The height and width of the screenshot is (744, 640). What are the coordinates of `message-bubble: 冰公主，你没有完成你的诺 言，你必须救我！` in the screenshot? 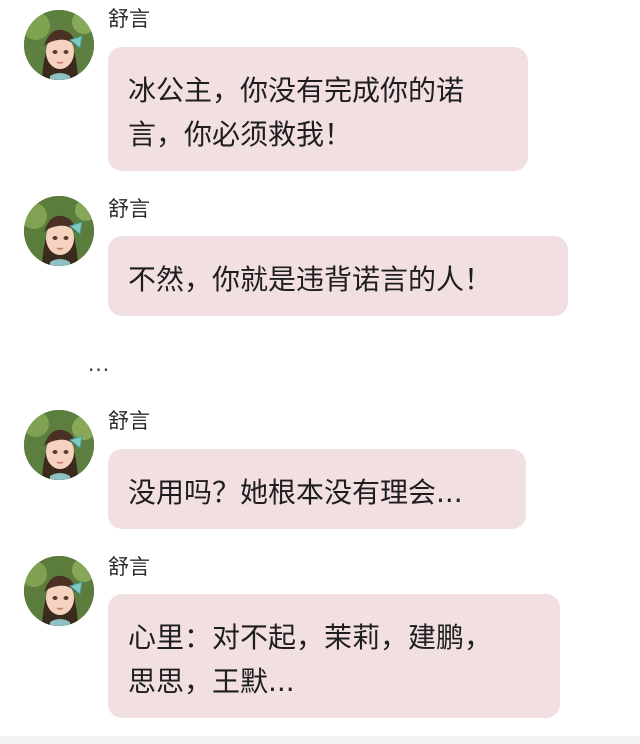 It's located at (318, 109).